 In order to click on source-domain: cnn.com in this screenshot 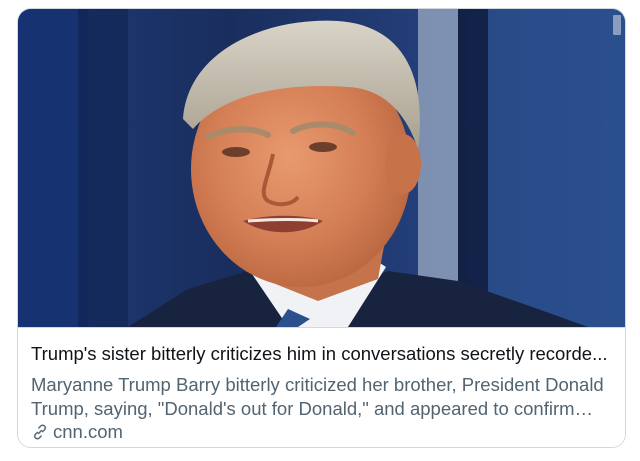, I will do `click(88, 431)`.